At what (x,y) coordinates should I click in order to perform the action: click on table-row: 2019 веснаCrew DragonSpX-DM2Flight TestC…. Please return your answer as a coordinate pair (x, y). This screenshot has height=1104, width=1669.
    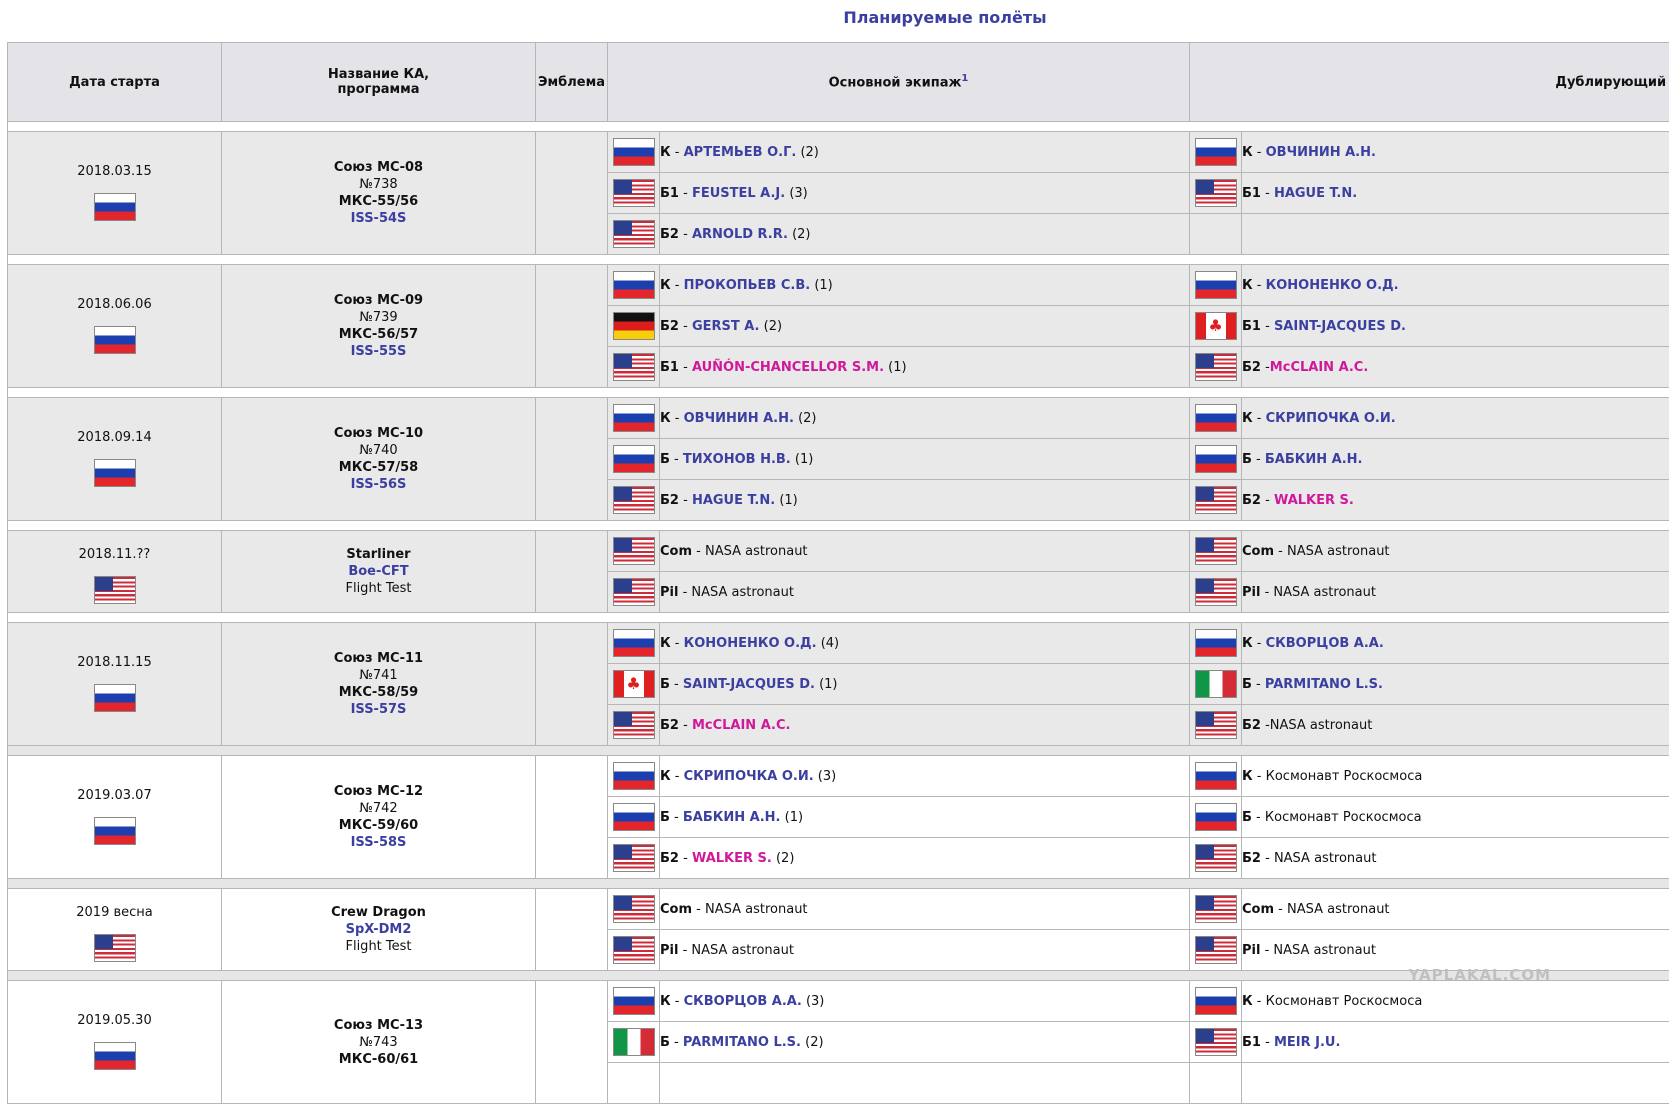
    Looking at the image, I should click on (838, 909).